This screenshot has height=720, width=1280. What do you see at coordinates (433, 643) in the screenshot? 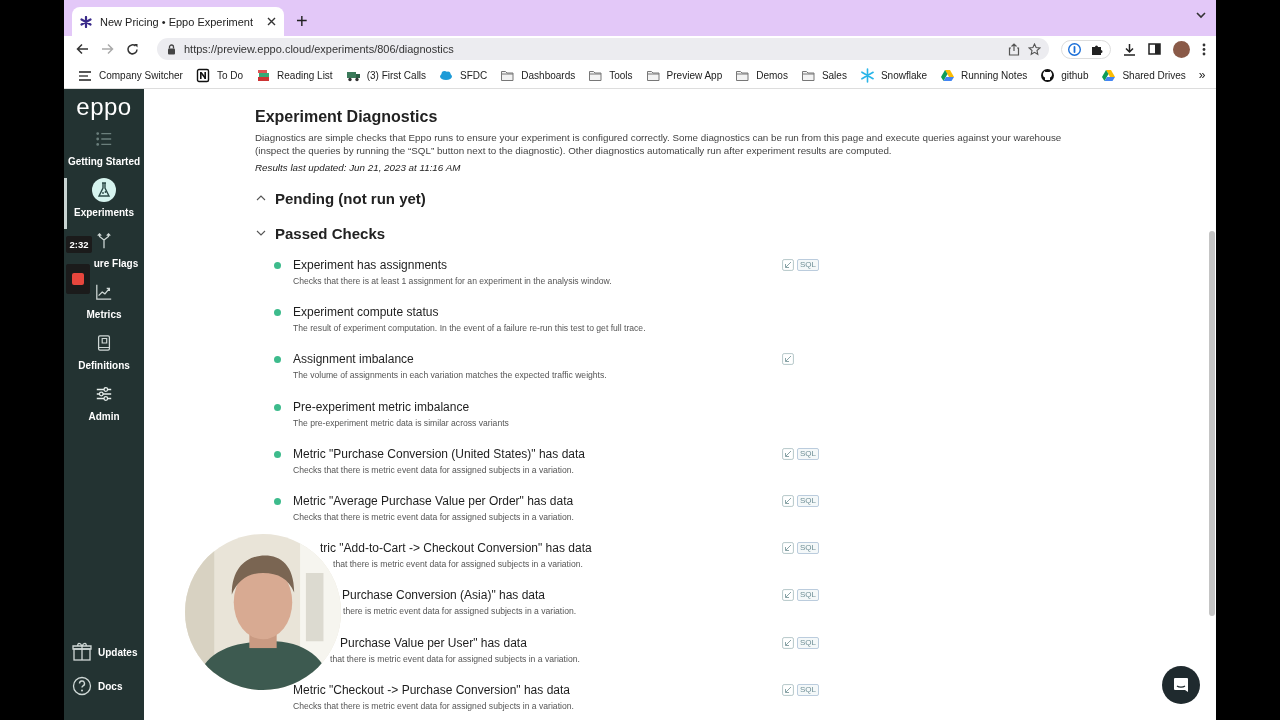
I see `check-title: Purchase Value per User" has data` at bounding box center [433, 643].